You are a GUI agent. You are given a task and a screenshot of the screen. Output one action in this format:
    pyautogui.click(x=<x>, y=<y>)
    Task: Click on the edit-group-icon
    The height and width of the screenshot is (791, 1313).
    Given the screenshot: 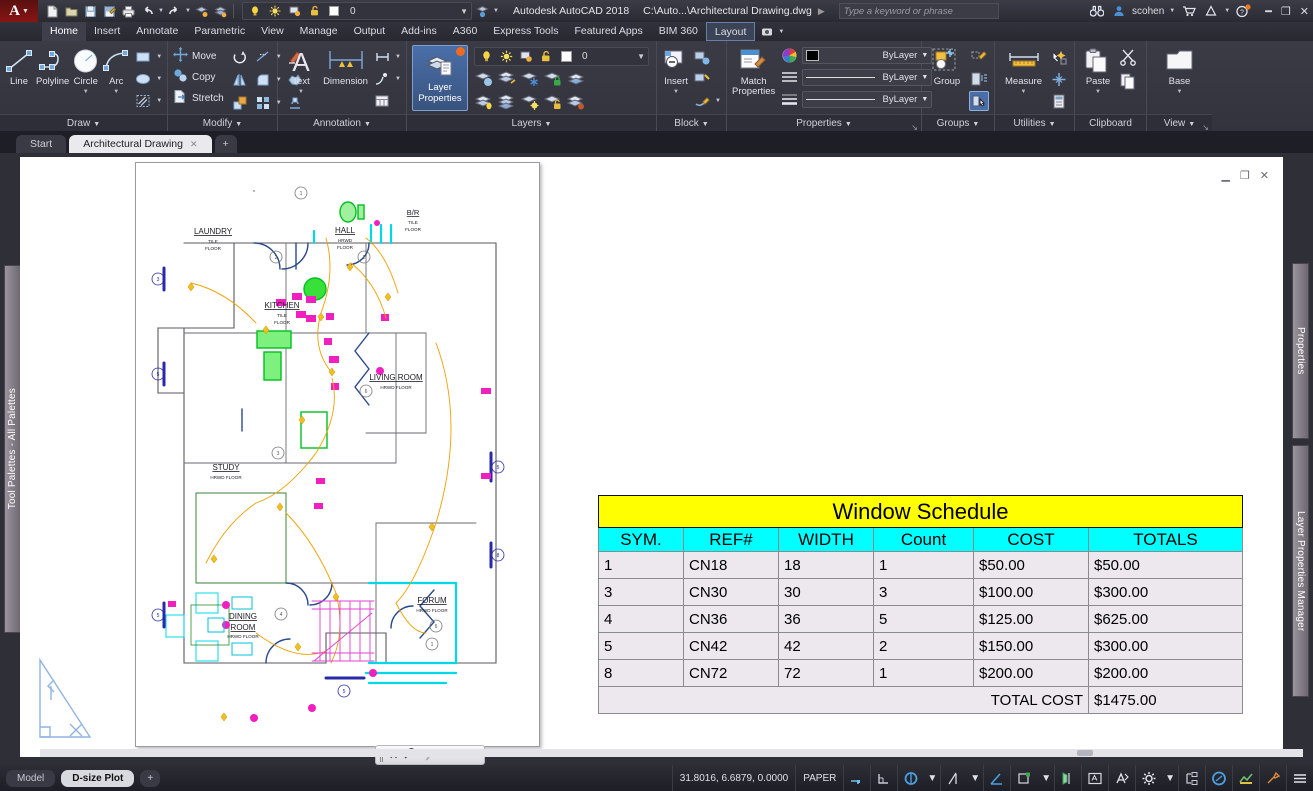 What is the action you would take?
    pyautogui.click(x=979, y=57)
    